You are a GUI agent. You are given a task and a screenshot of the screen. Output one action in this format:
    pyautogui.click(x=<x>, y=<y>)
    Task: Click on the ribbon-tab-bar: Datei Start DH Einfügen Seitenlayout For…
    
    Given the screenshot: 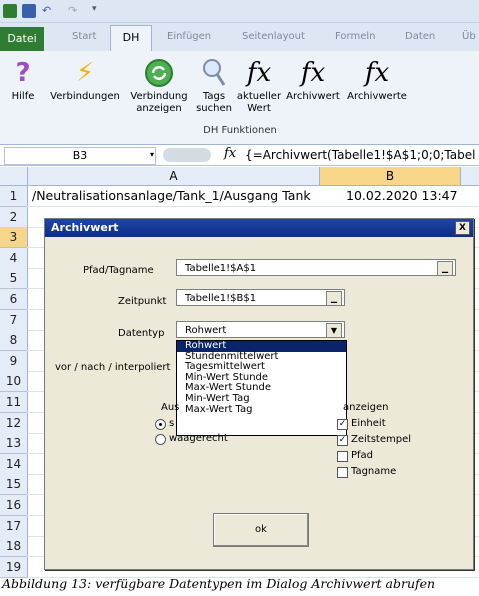 What is the action you would take?
    pyautogui.click(x=239, y=37)
    